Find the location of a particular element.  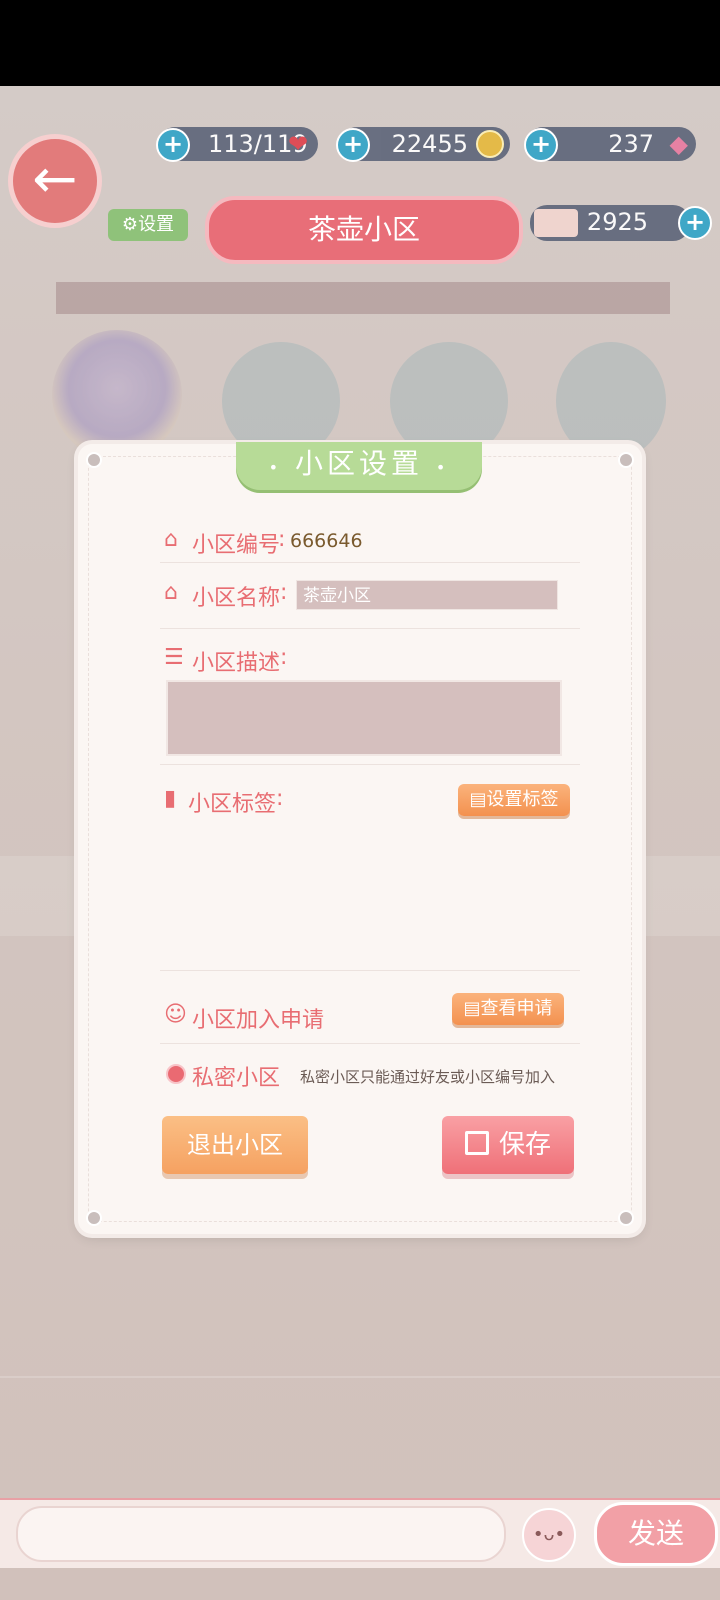

community-id-value: 666646 is located at coordinates (326, 541).